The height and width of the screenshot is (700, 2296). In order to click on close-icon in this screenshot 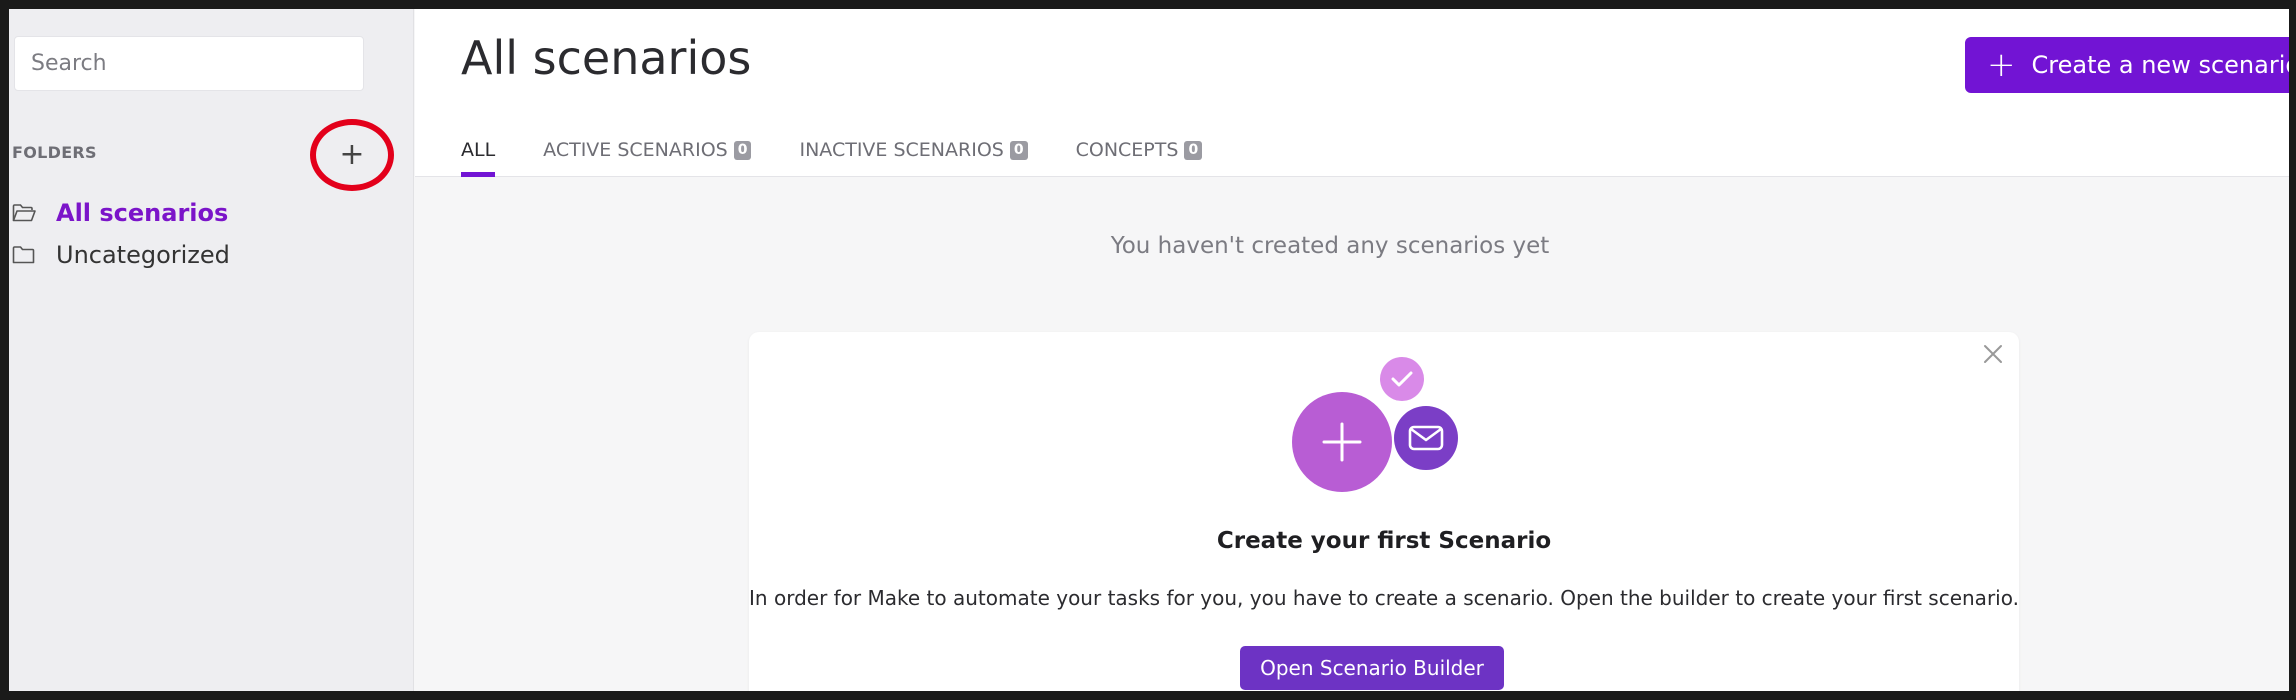, I will do `click(1993, 354)`.